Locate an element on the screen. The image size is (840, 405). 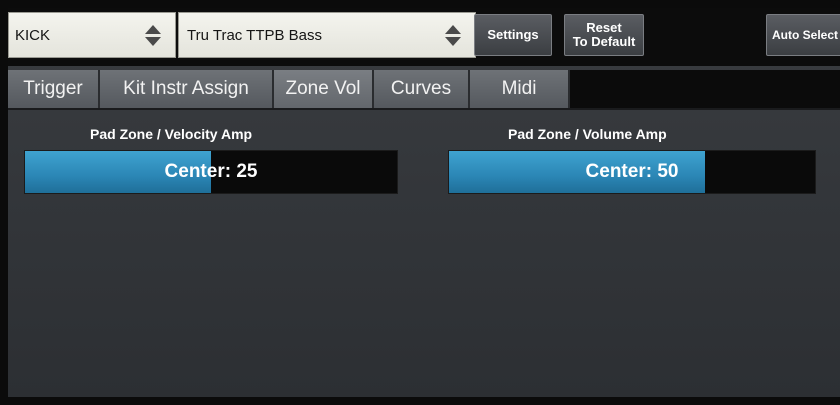
tab-zone-vol-label: Zone Vol is located at coordinates (323, 88).